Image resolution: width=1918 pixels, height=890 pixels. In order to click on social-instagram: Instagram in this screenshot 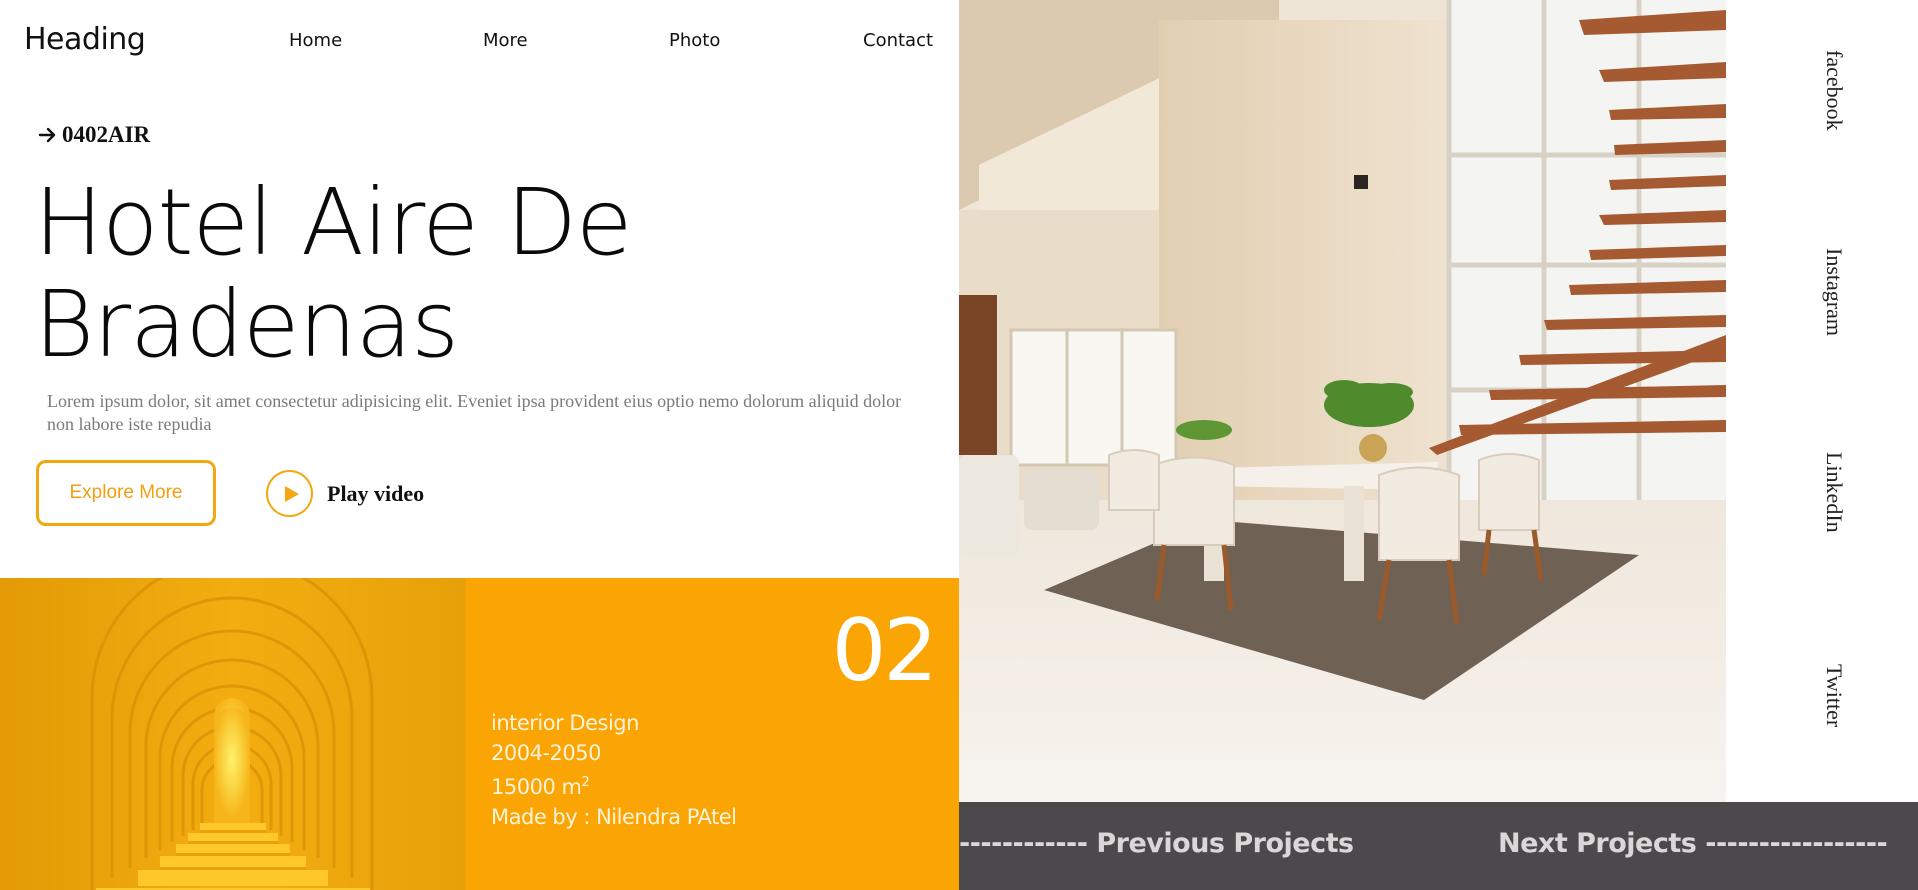, I will do `click(1834, 292)`.